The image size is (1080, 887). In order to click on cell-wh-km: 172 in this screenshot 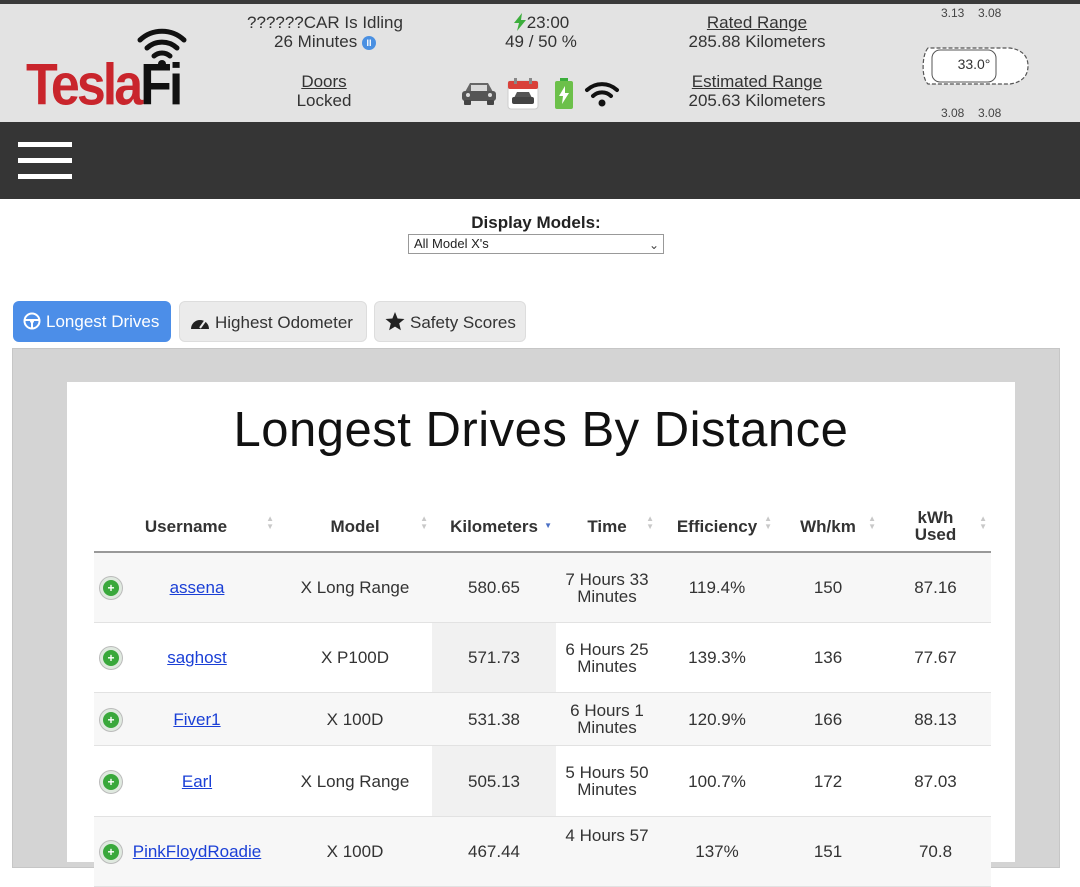, I will do `click(828, 781)`.